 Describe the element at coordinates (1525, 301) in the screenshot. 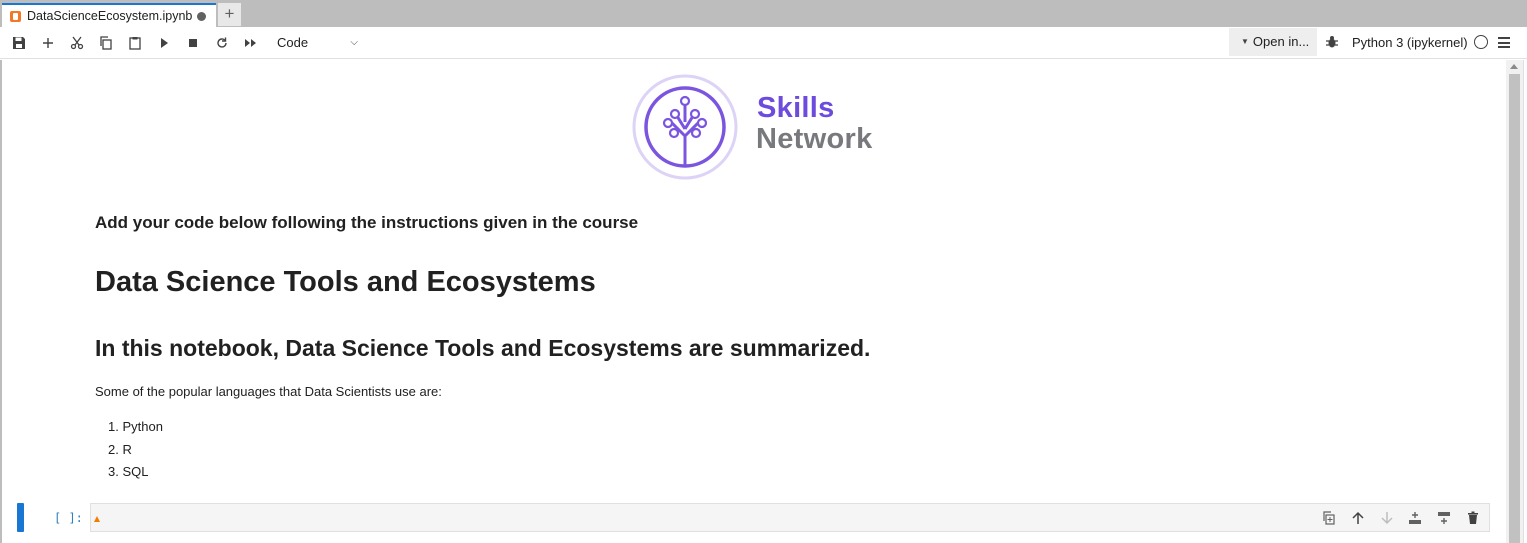

I see `right-border` at that location.